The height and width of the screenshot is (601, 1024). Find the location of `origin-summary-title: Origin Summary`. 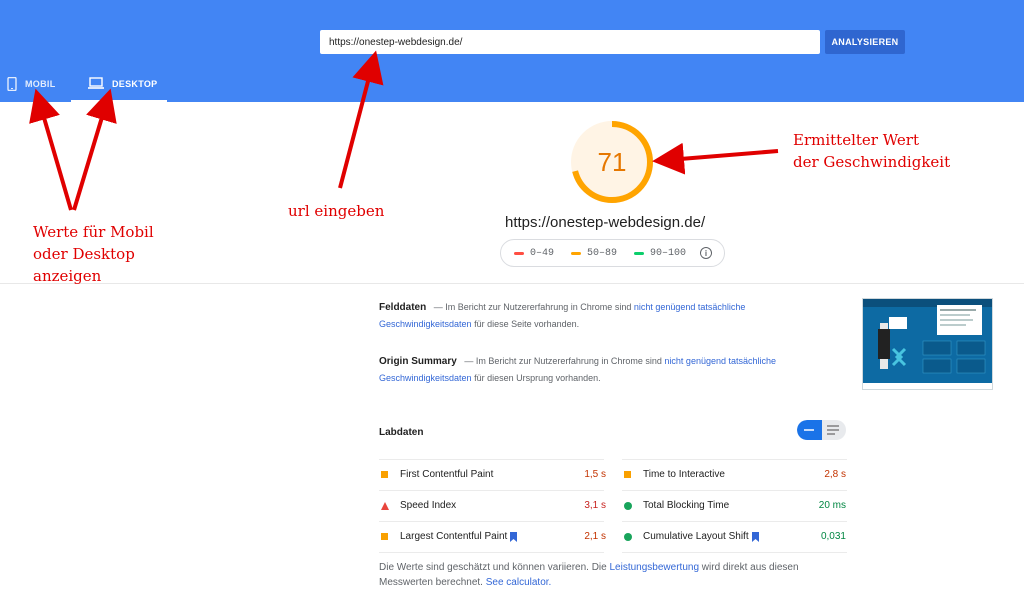

origin-summary-title: Origin Summary is located at coordinates (418, 361).